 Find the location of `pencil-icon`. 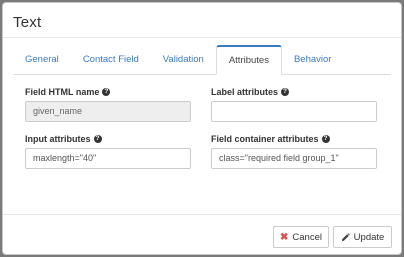

pencil-icon is located at coordinates (345, 237).